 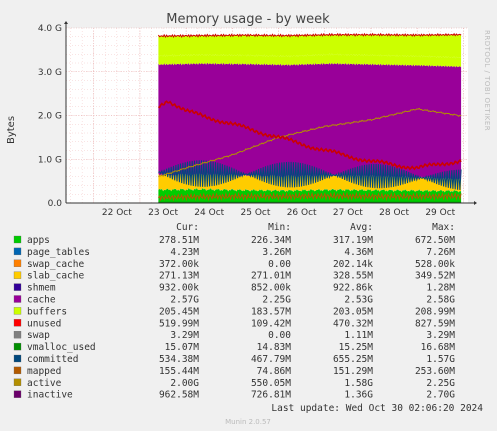 I want to click on legend-max-apps: 672.50M, so click(x=435, y=240).